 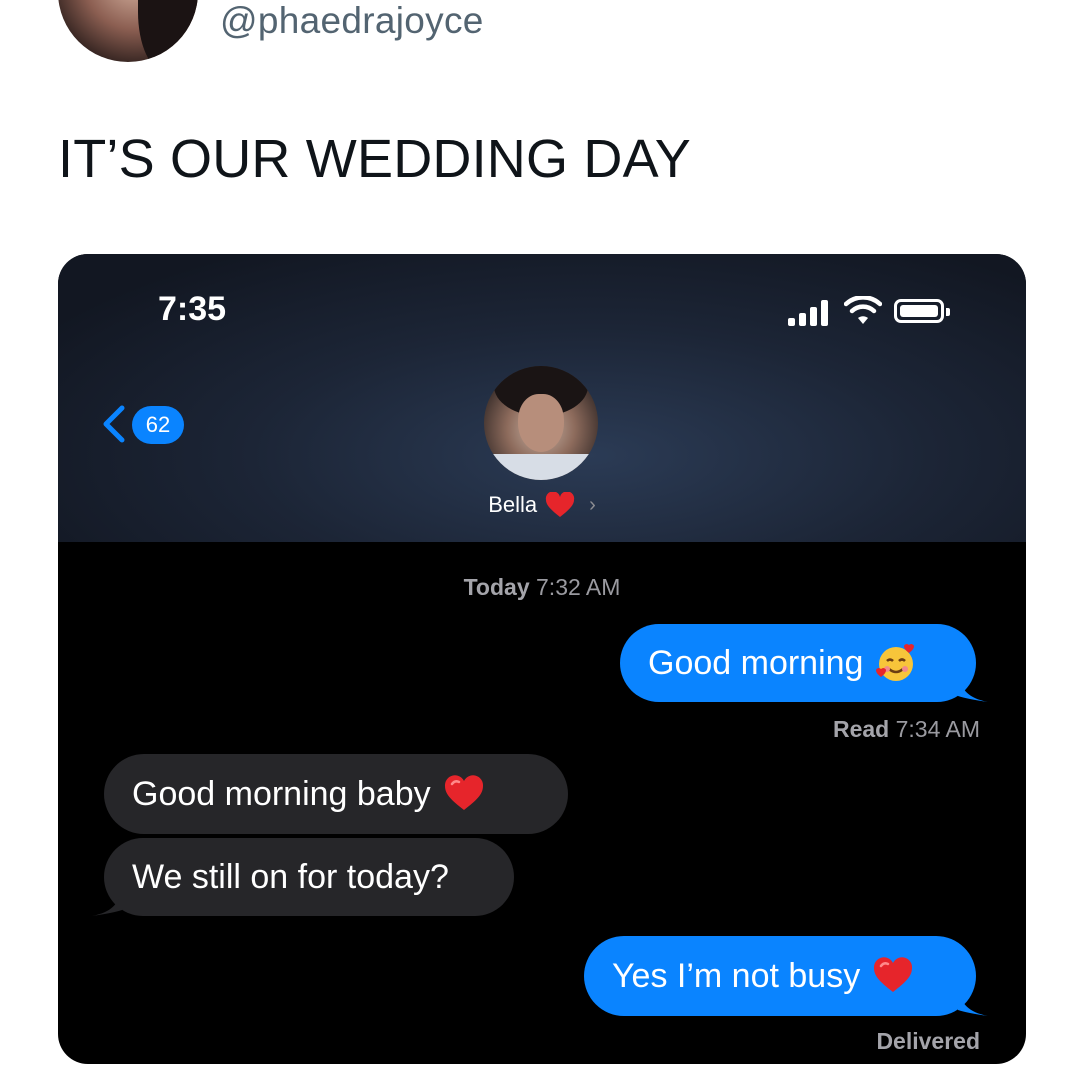 I want to click on message-bubble-received: Good morning baby, so click(x=336, y=794).